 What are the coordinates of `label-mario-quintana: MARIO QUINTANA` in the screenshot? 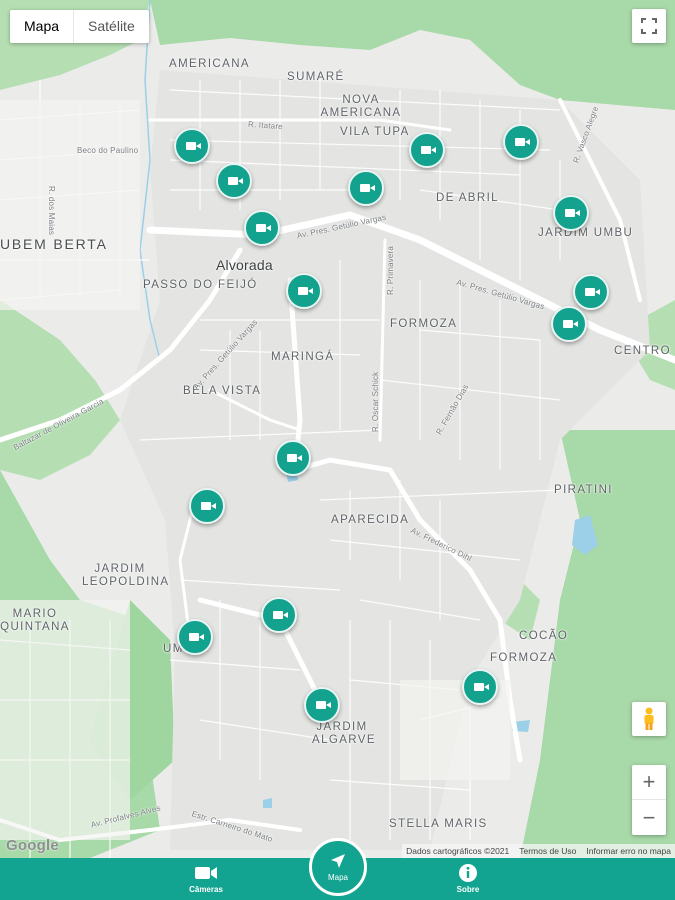 It's located at (35, 620).